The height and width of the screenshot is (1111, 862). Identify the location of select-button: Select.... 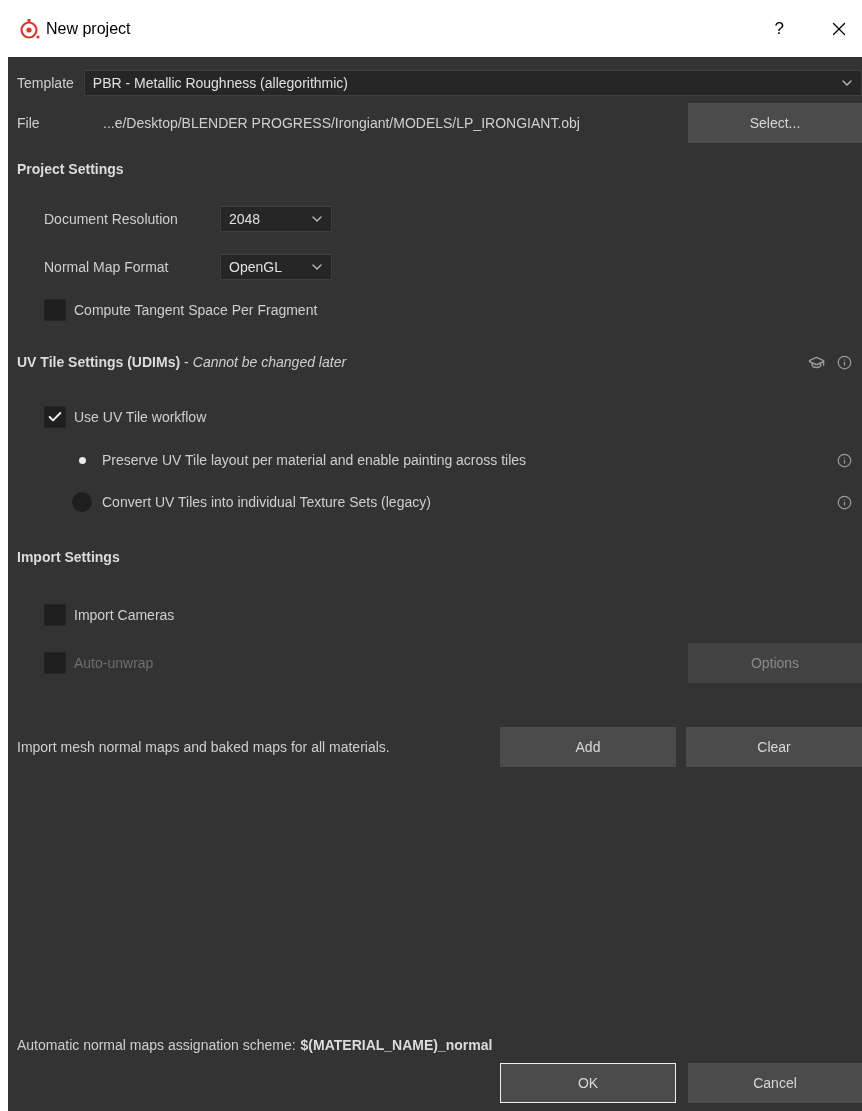
(775, 123).